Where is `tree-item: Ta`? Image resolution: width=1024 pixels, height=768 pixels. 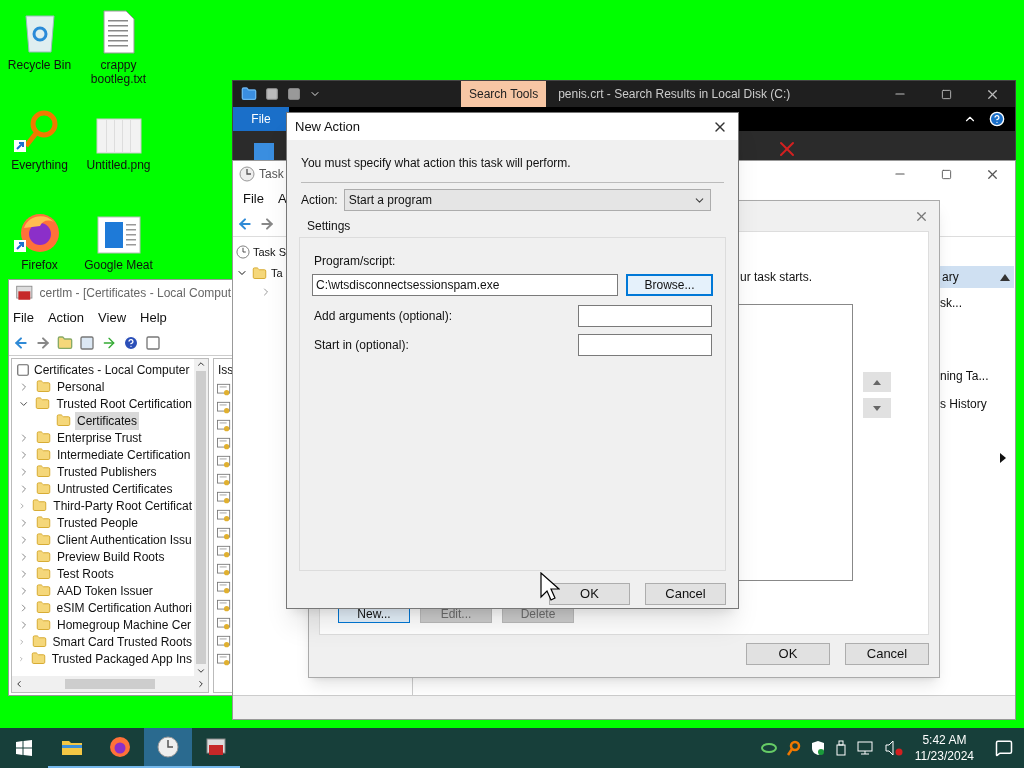
tree-item: Ta is located at coordinates (277, 273).